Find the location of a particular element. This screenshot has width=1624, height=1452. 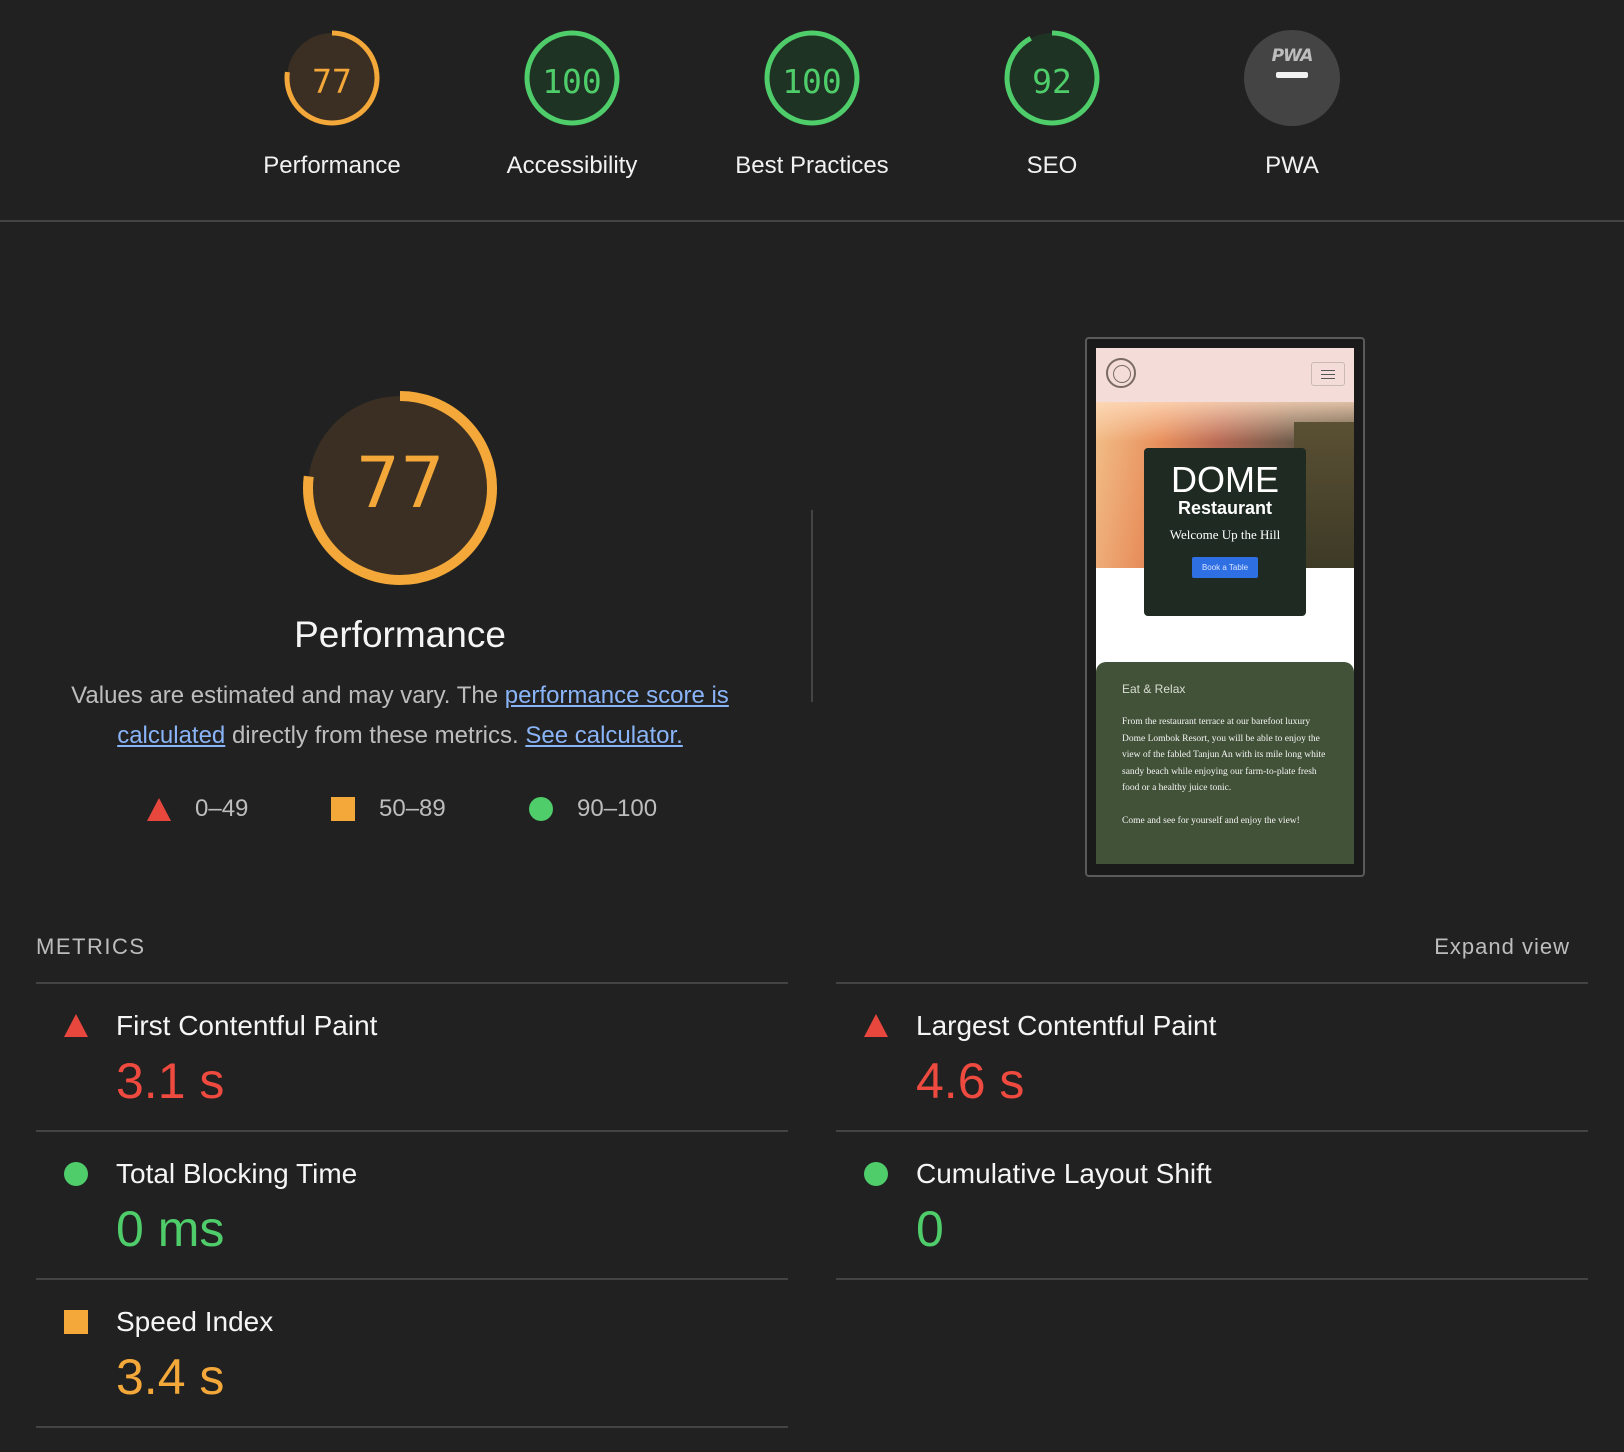

metric-total-blocking-time: Total Blocking Time 0 ms is located at coordinates (412, 1204).